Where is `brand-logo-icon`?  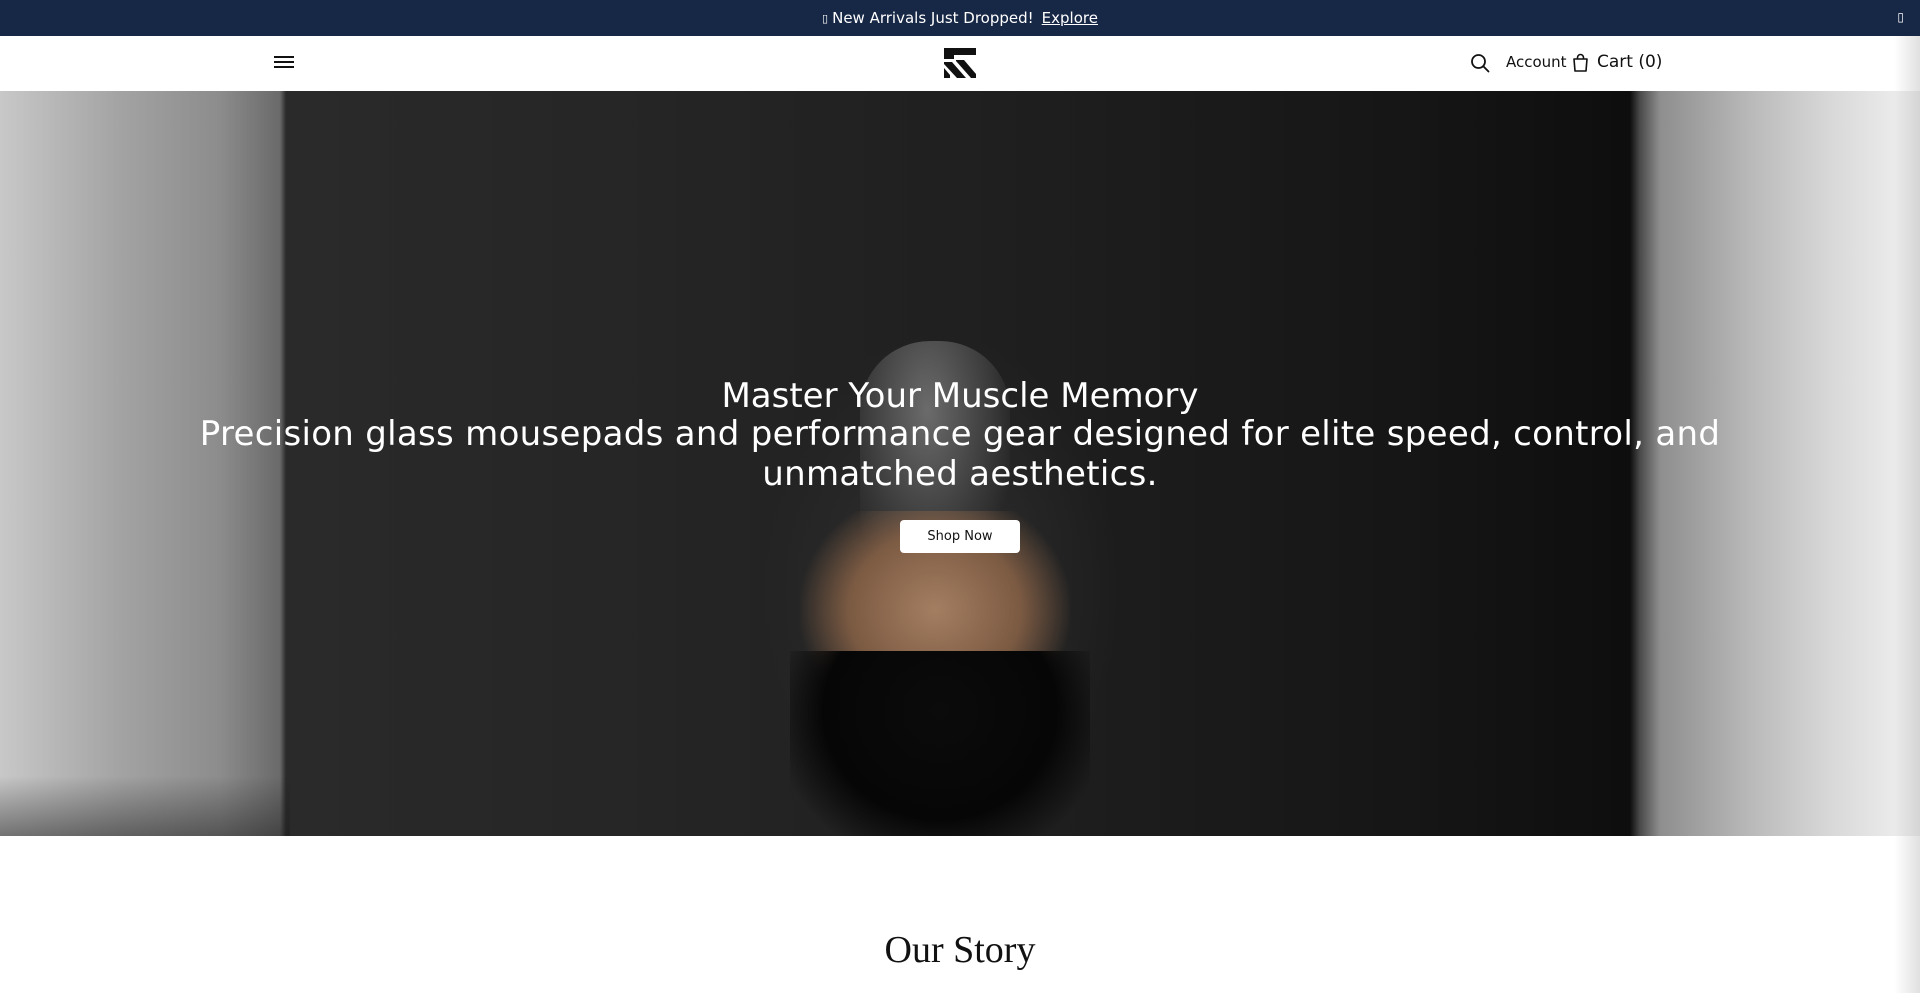
brand-logo-icon is located at coordinates (960, 63).